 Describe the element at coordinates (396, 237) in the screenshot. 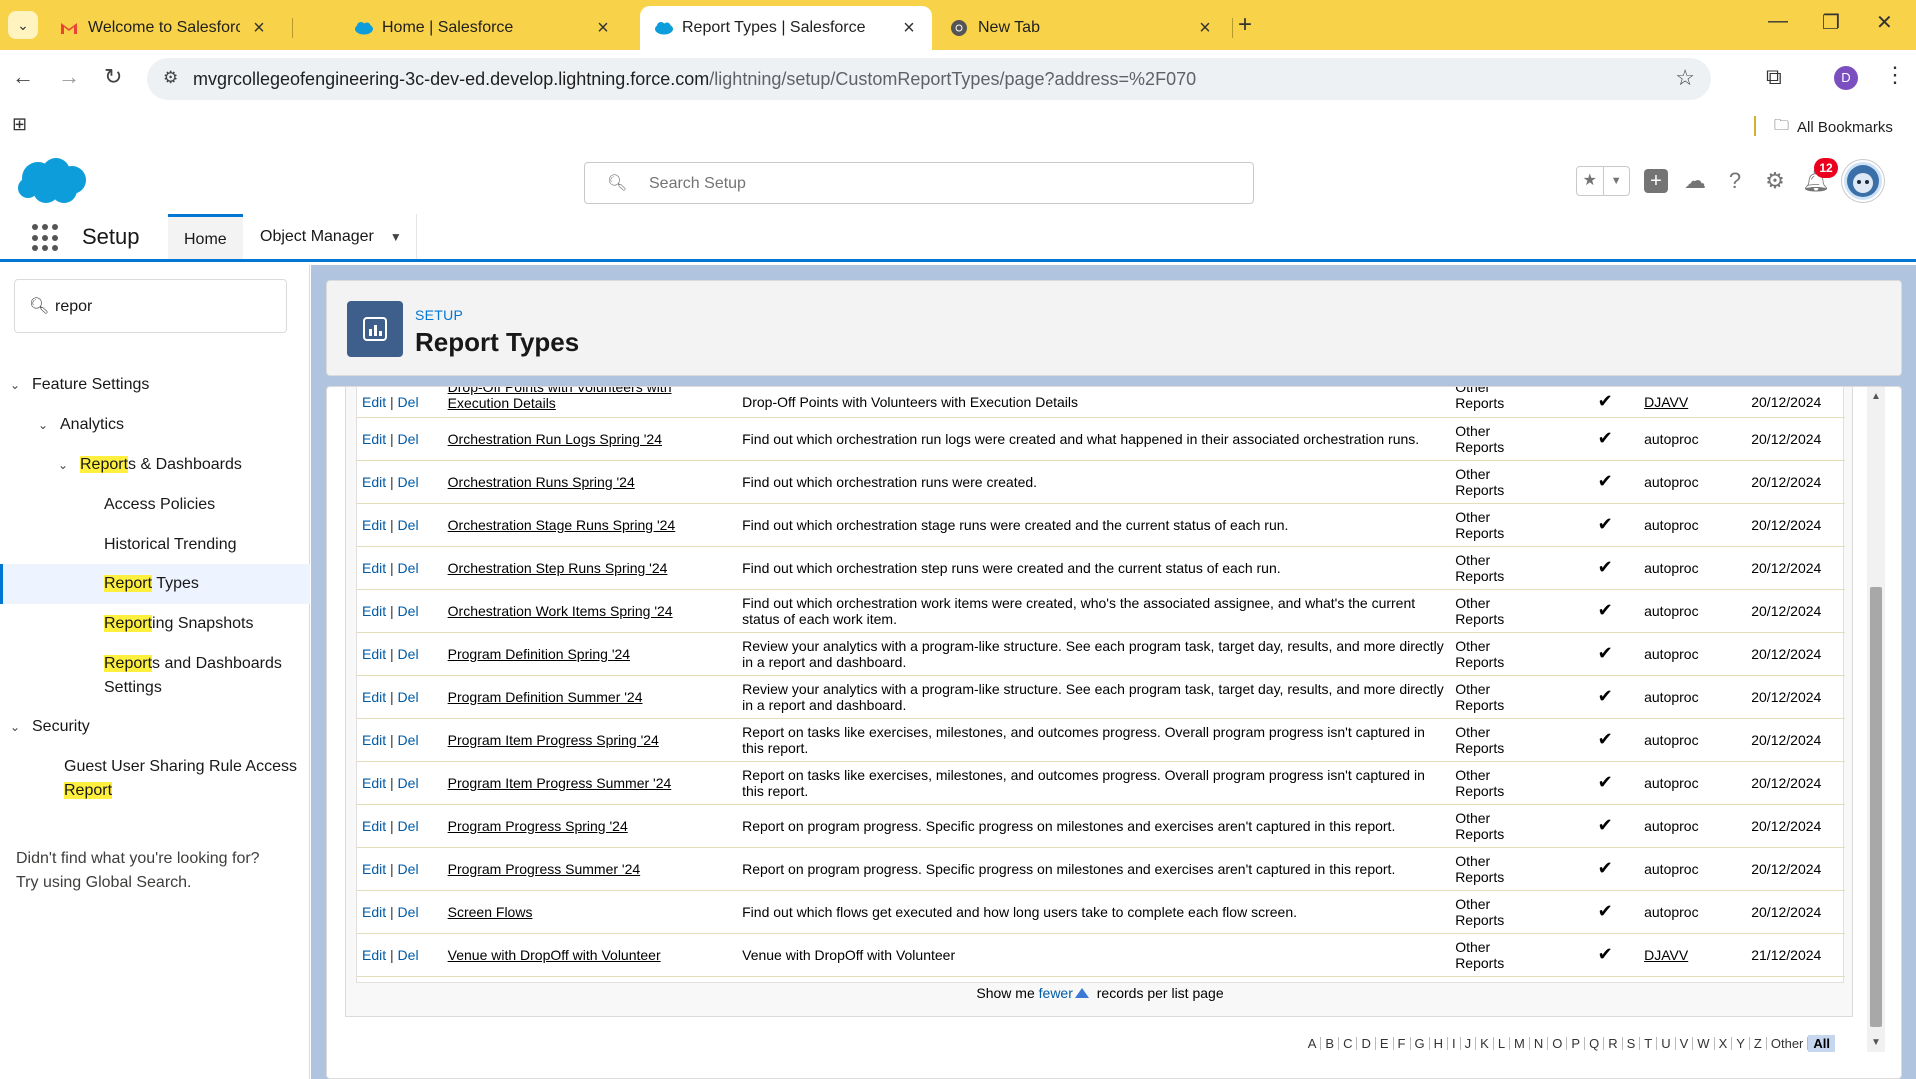

I see `chevron-down-icon: ▼` at that location.